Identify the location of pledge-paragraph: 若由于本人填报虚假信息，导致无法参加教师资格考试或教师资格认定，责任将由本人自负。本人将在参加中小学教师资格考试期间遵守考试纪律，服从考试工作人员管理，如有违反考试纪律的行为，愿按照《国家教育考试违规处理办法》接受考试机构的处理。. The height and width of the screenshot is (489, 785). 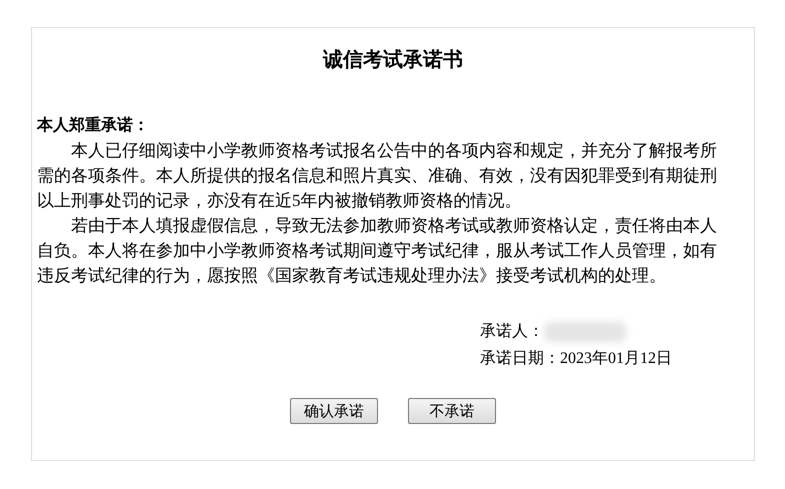
(377, 251).